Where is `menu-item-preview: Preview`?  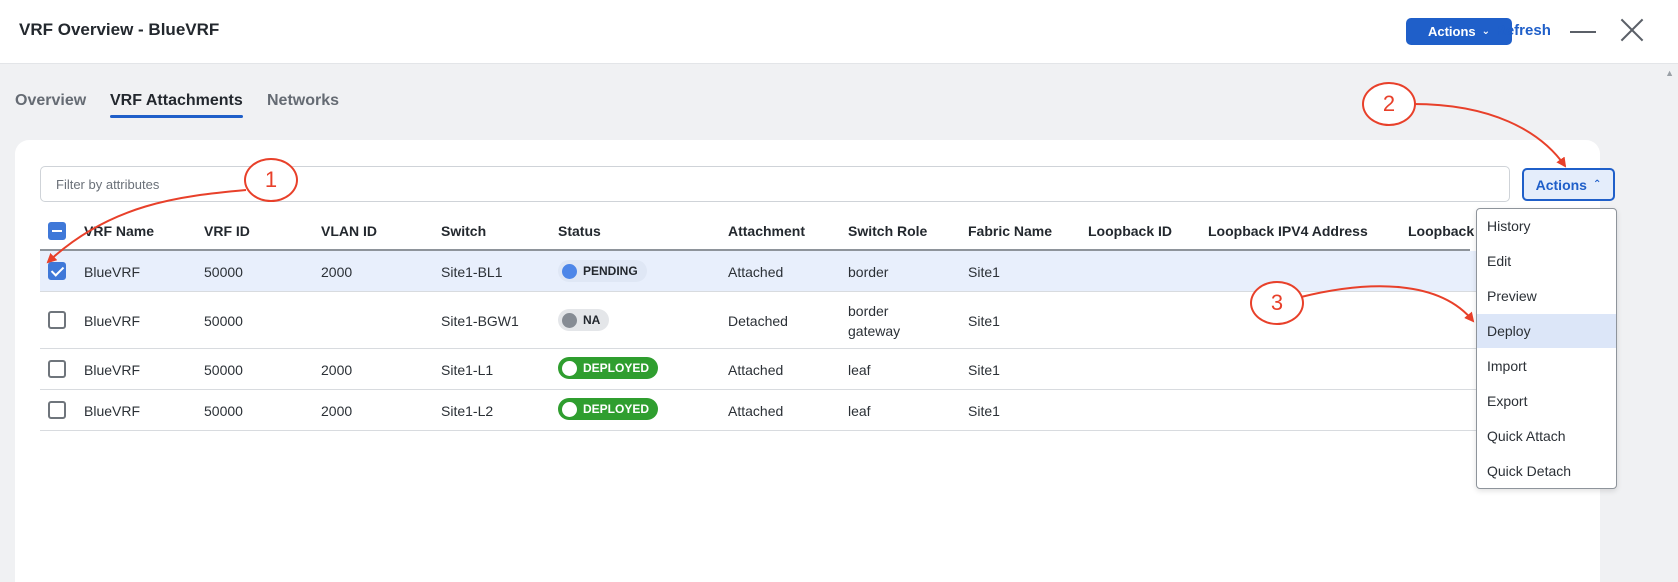
menu-item-preview: Preview is located at coordinates (1546, 296).